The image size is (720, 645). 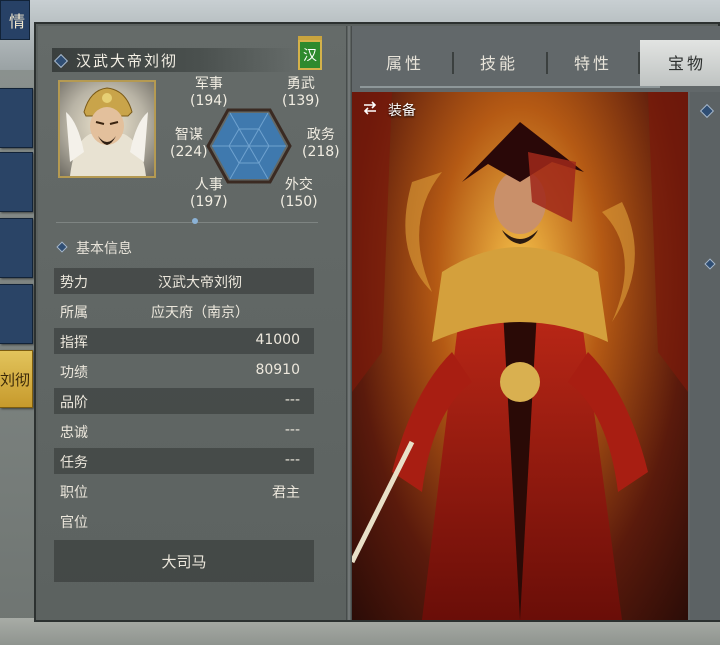 What do you see at coordinates (301, 101) in the screenshot?
I see `stat-valor-value: (139)` at bounding box center [301, 101].